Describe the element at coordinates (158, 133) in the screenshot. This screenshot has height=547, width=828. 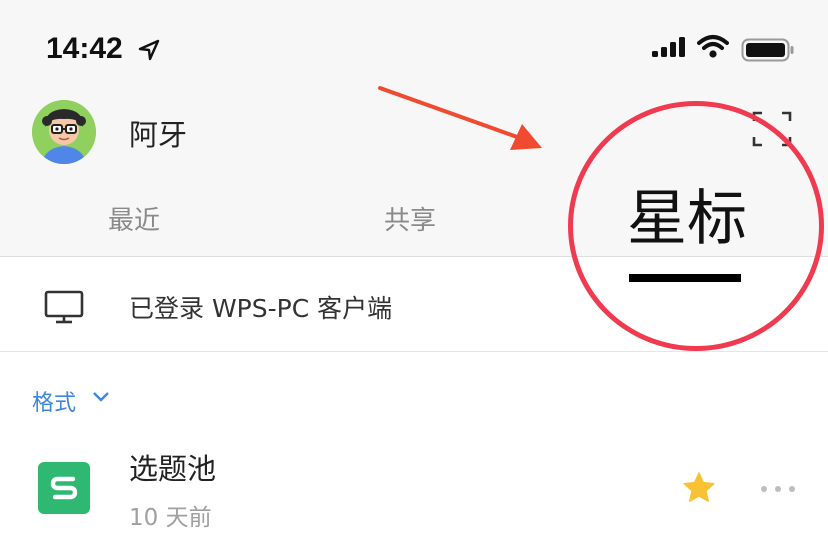
I see `username: 阿牙` at that location.